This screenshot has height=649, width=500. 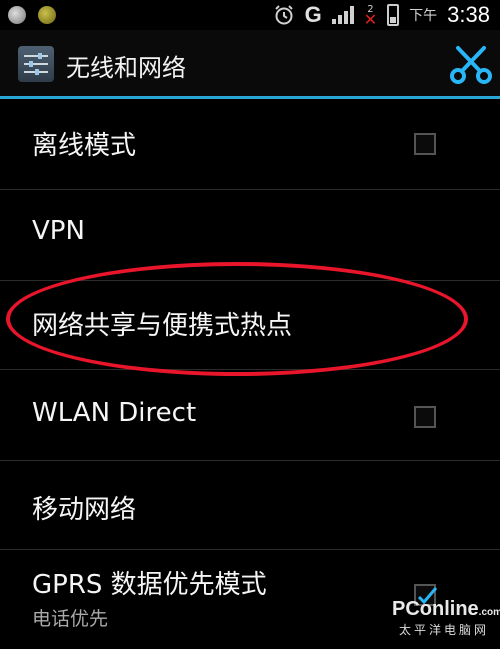 I want to click on app-notification-icon, so click(x=47, y=15).